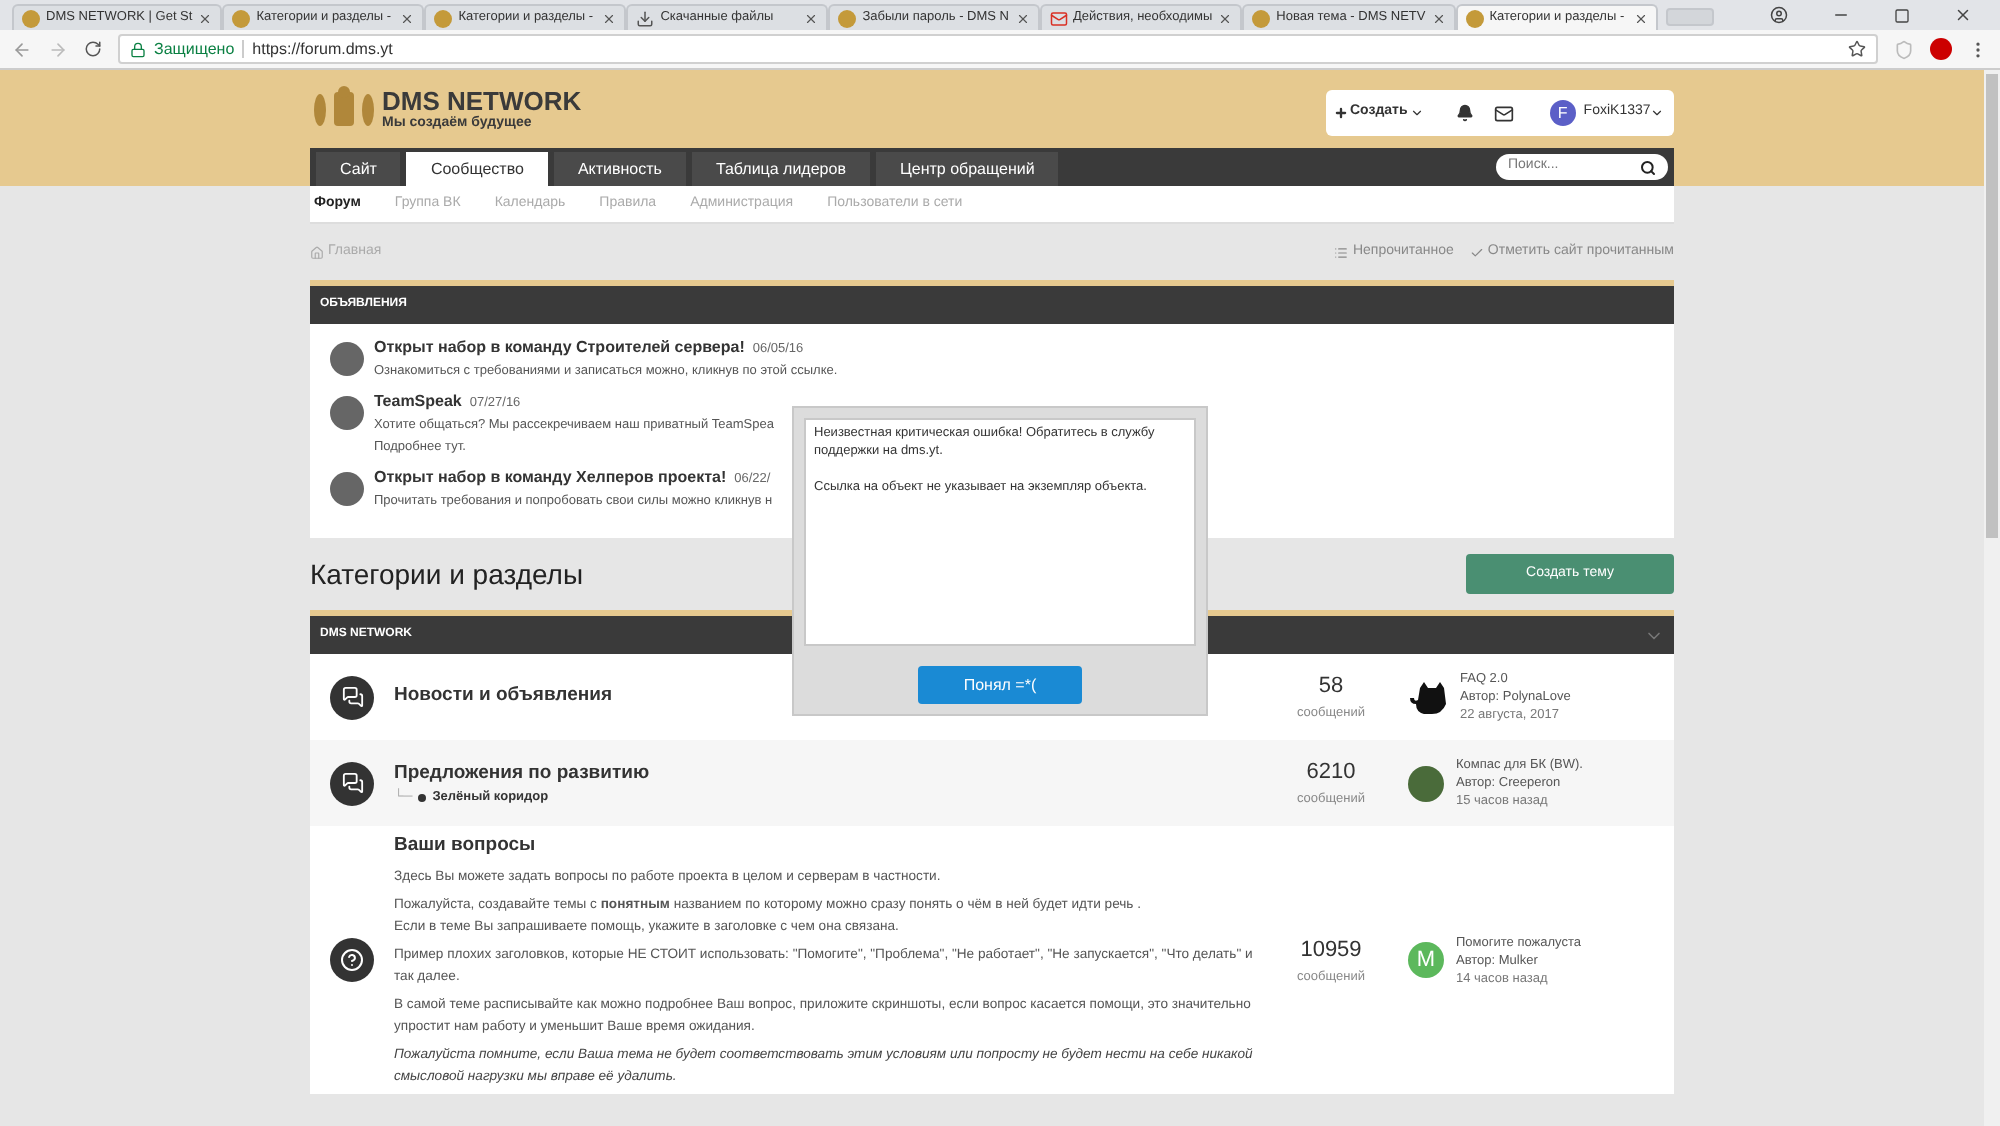 The width and height of the screenshot is (2000, 1126). I want to click on scrollbar-thumb, so click(1992, 306).